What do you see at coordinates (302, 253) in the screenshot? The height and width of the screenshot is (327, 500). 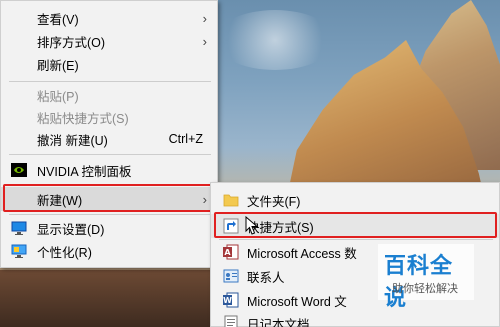 I see `menu-item-label: Microsoft Access 数` at bounding box center [302, 253].